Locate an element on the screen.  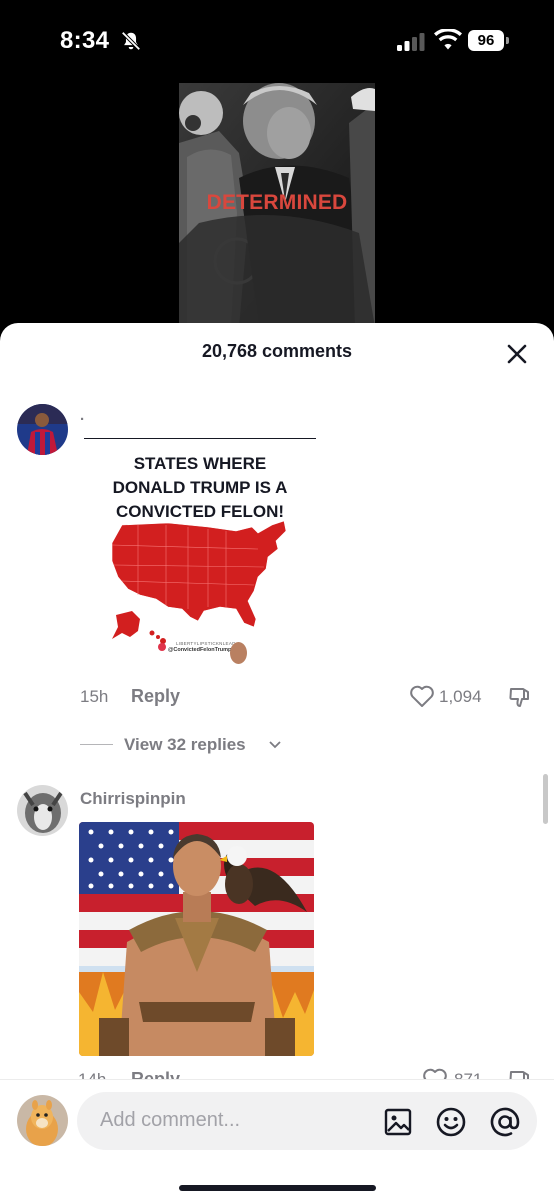
battery-icon: 96 is located at coordinates (489, 41).